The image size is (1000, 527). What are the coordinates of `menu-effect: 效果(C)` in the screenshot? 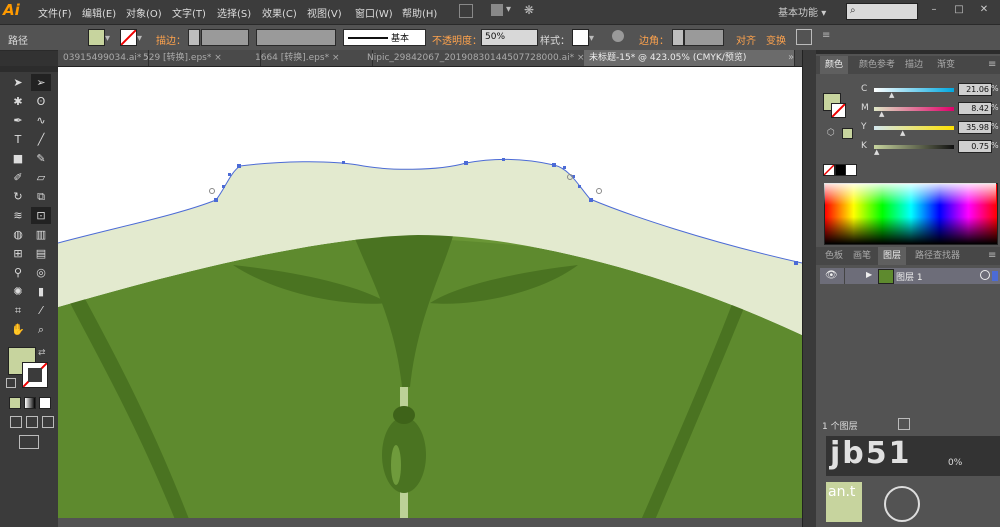 It's located at (279, 12).